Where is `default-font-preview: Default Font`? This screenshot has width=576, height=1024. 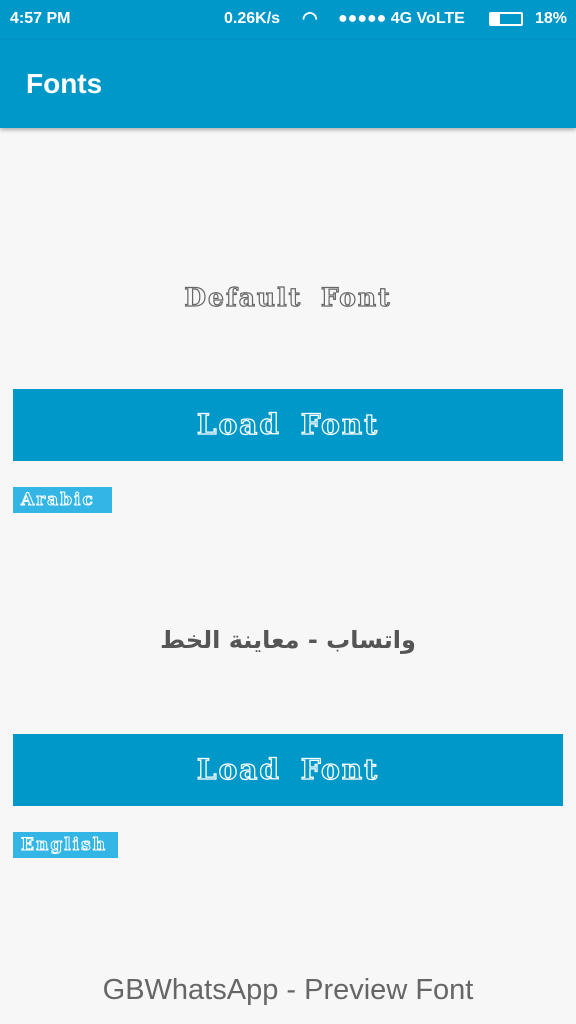 default-font-preview: Default Font is located at coordinates (288, 297).